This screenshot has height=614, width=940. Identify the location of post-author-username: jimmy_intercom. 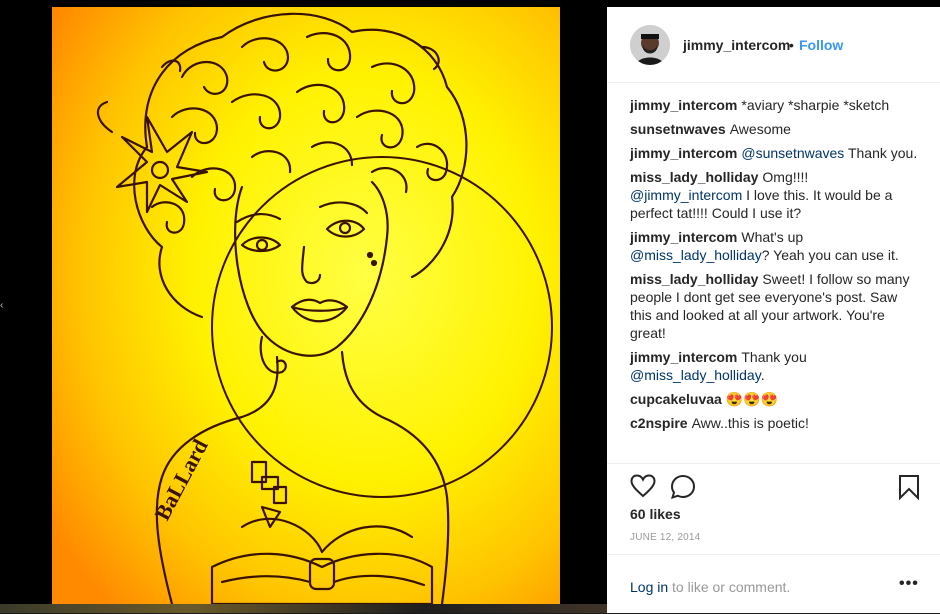
(736, 45).